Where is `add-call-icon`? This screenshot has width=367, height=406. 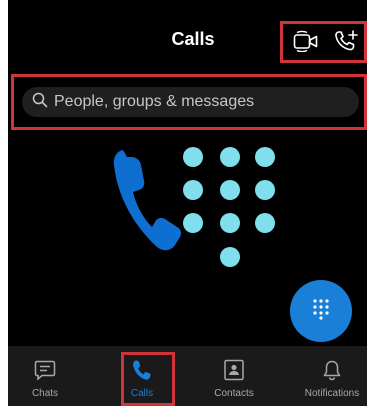 add-call-icon is located at coordinates (346, 43).